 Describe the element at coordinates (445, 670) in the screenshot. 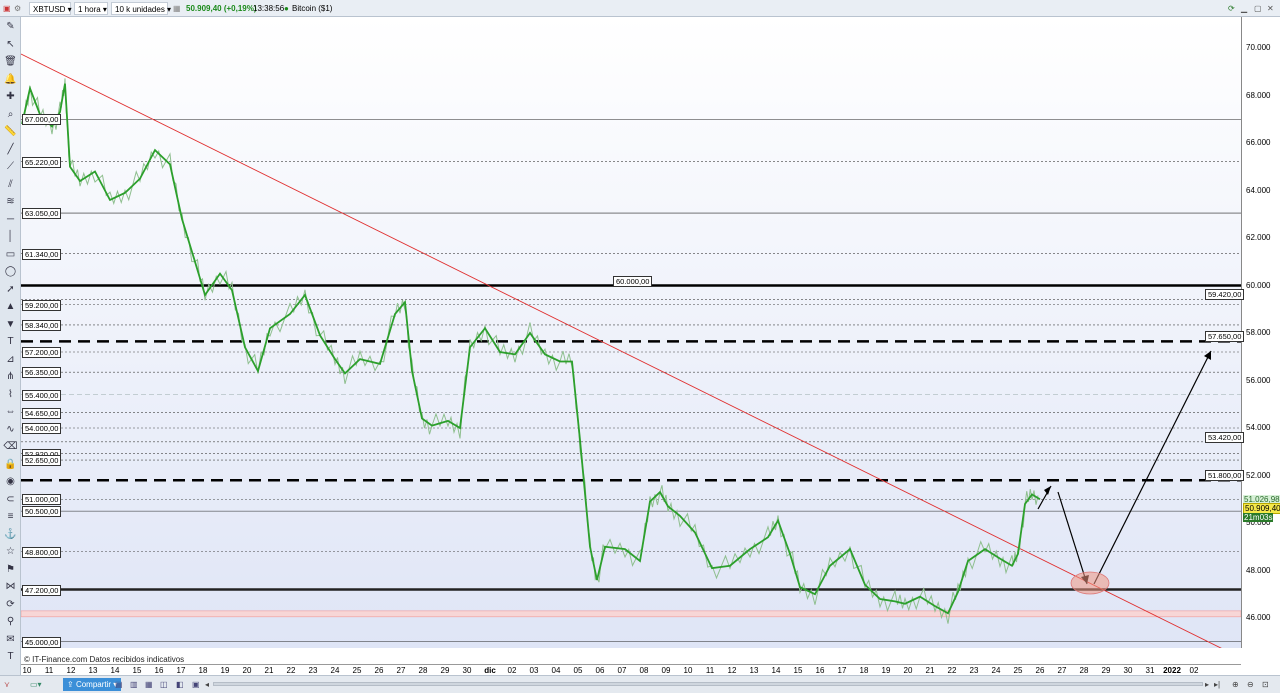

I see `x-tick-label: 29` at that location.